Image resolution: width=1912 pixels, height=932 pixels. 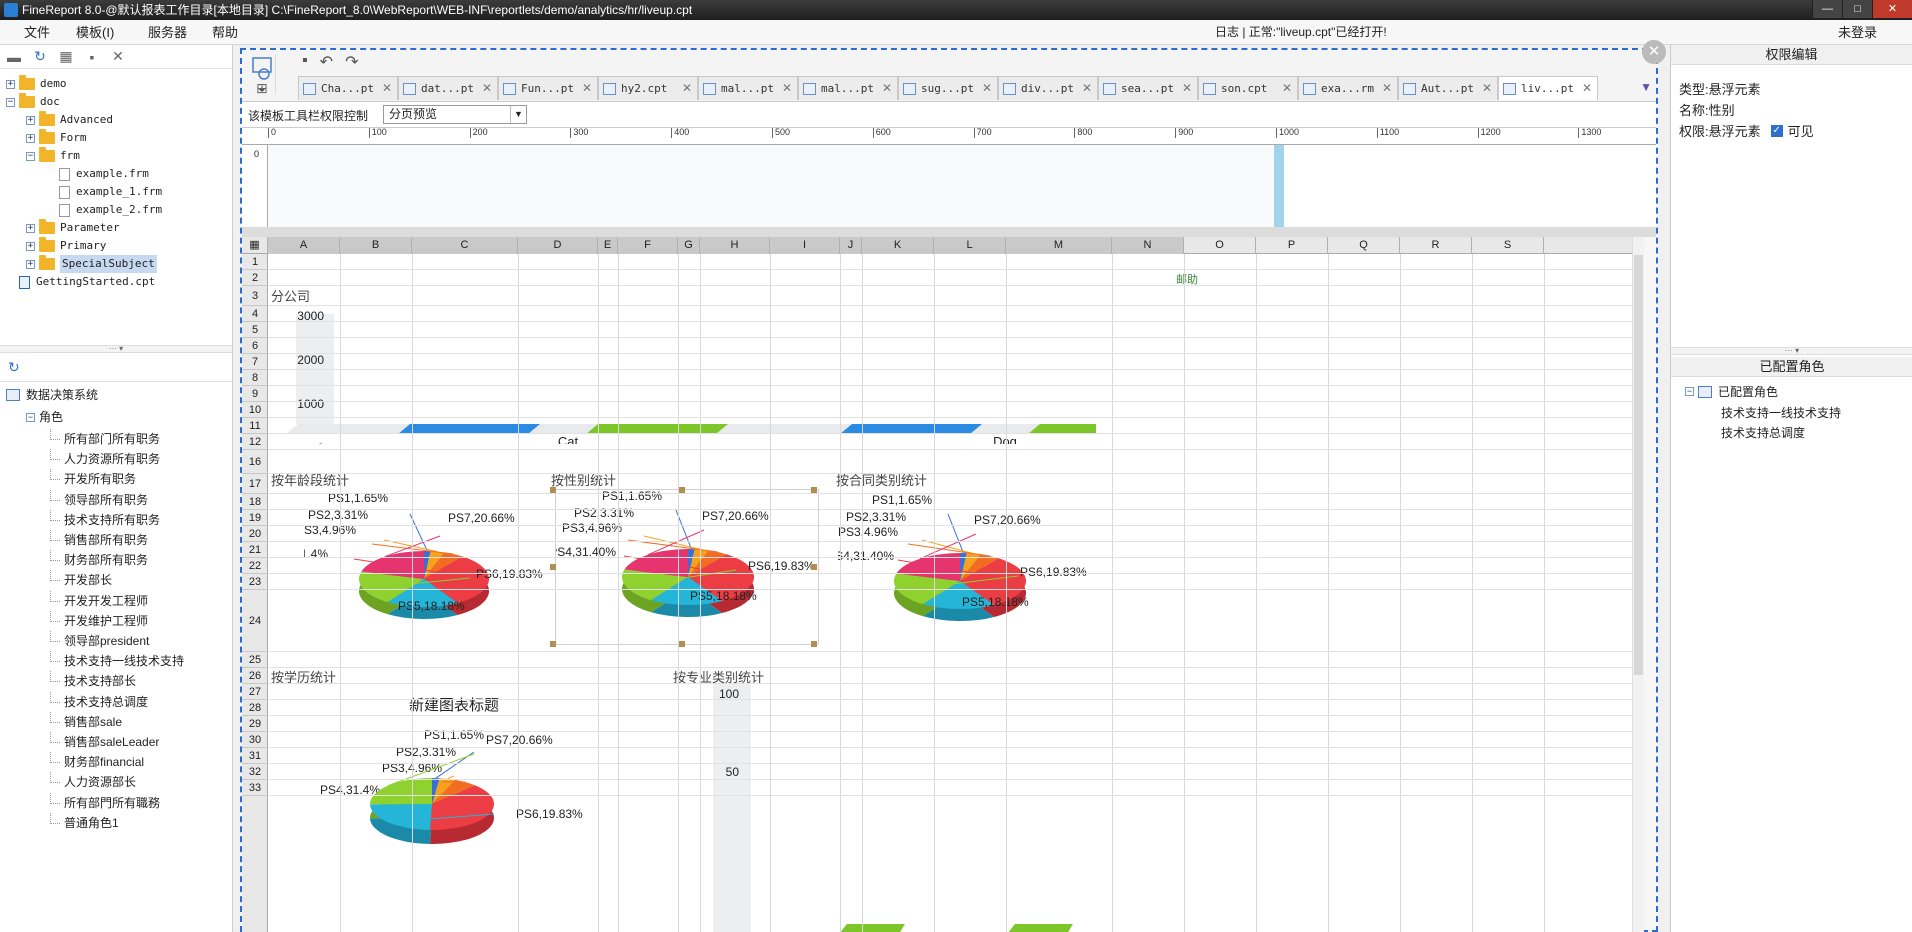 I want to click on role-item: 销售部sale, so click(x=86, y=721).